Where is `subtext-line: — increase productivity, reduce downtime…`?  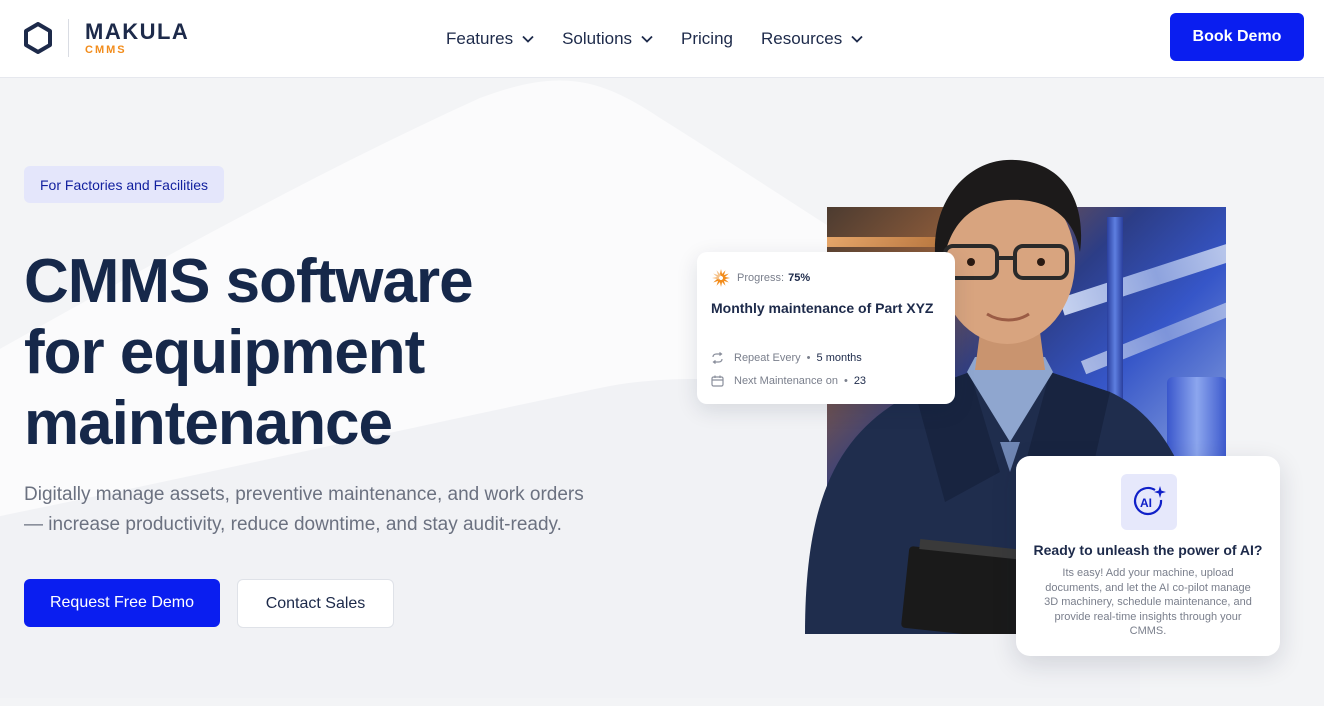 subtext-line: — increase productivity, reduce downtime… is located at coordinates (293, 524).